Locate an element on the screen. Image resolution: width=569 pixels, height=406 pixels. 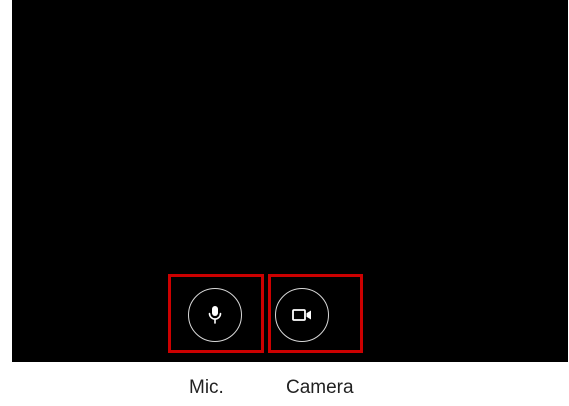
video-camera-icon is located at coordinates (302, 315).